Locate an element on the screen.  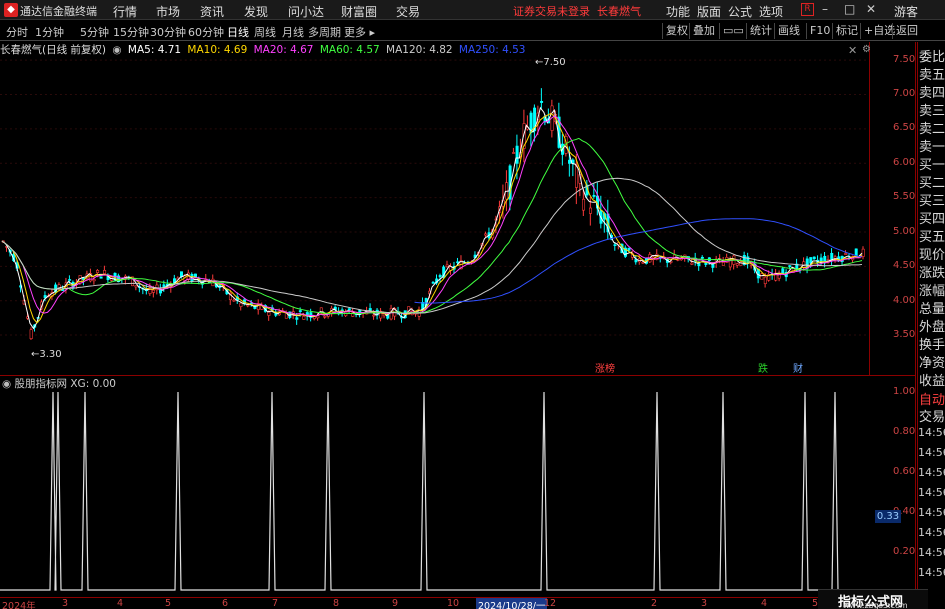
ma10-label: MA10: 4.69 is located at coordinates (217, 50).